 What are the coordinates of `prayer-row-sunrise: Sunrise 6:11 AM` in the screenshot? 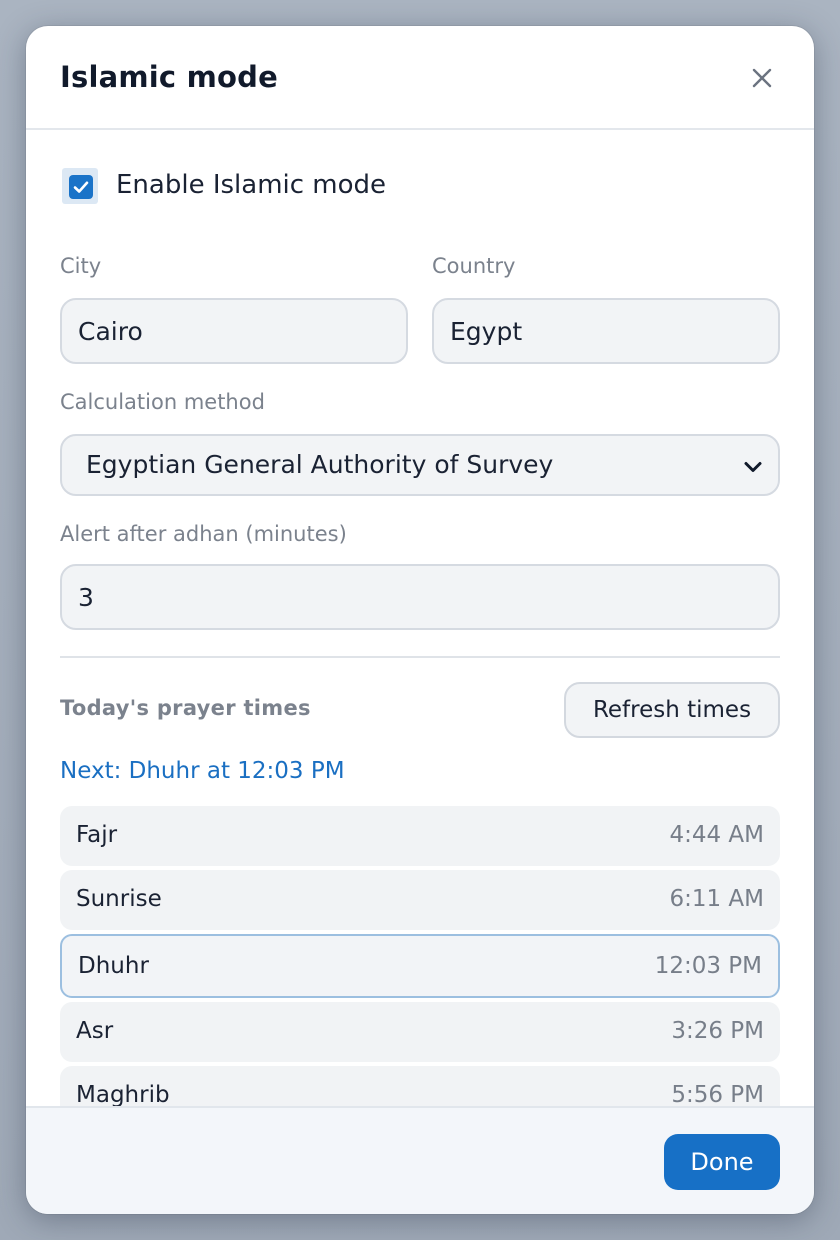 It's located at (420, 900).